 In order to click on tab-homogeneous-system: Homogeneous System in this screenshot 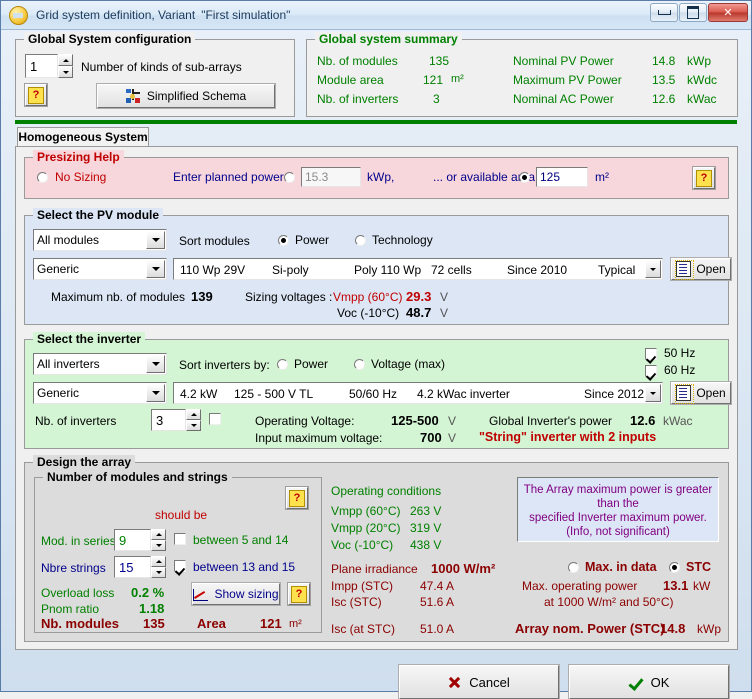, I will do `click(83, 136)`.